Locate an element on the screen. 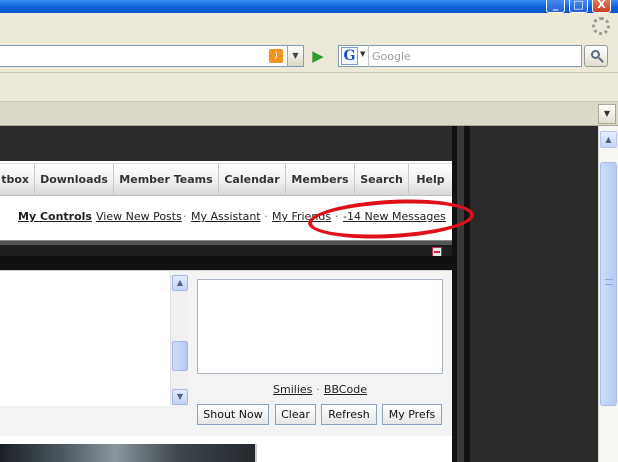 The width and height of the screenshot is (618, 462). scroll-thumb is located at coordinates (180, 356).